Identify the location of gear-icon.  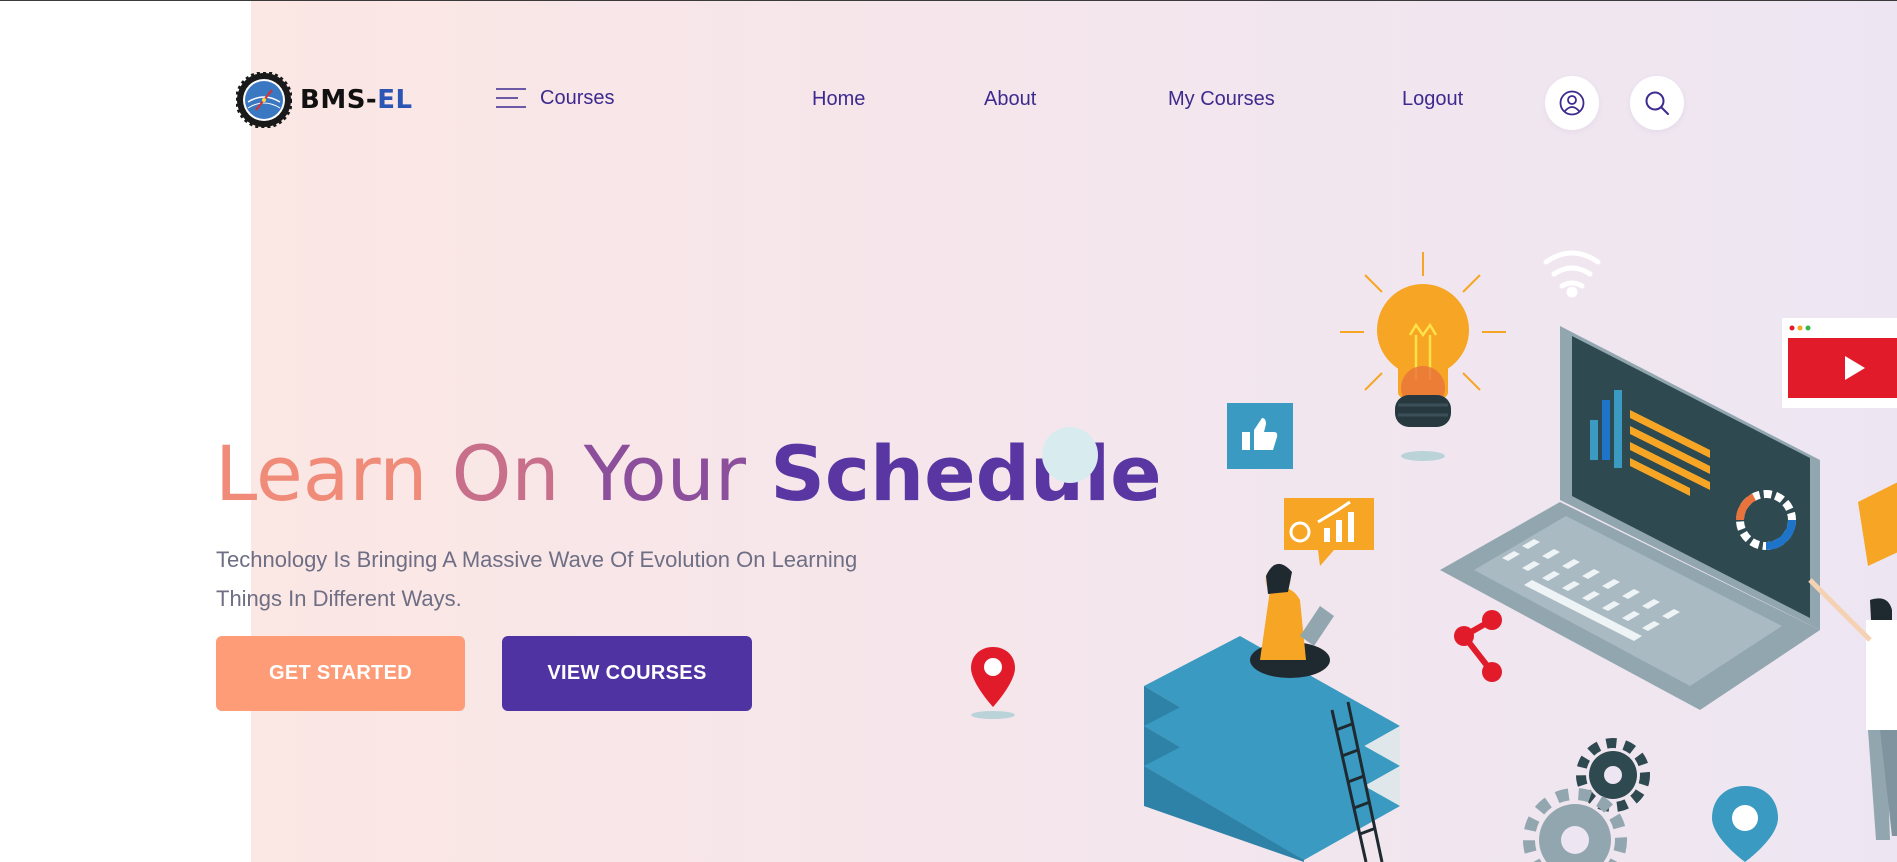
(1586, 800).